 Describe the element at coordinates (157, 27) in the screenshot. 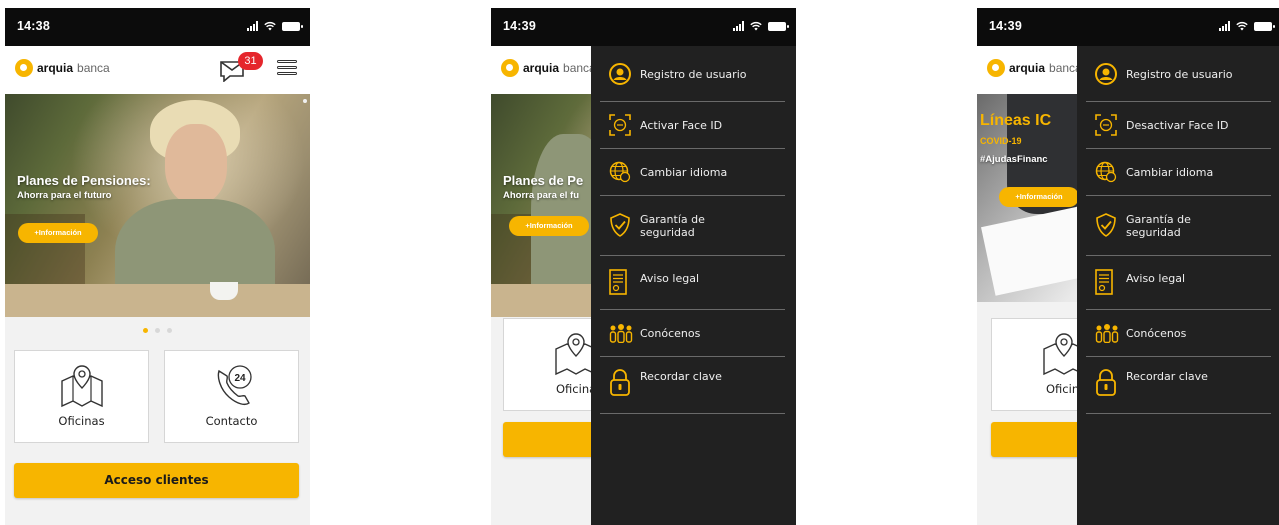

I see `status-bar: 14:38` at that location.